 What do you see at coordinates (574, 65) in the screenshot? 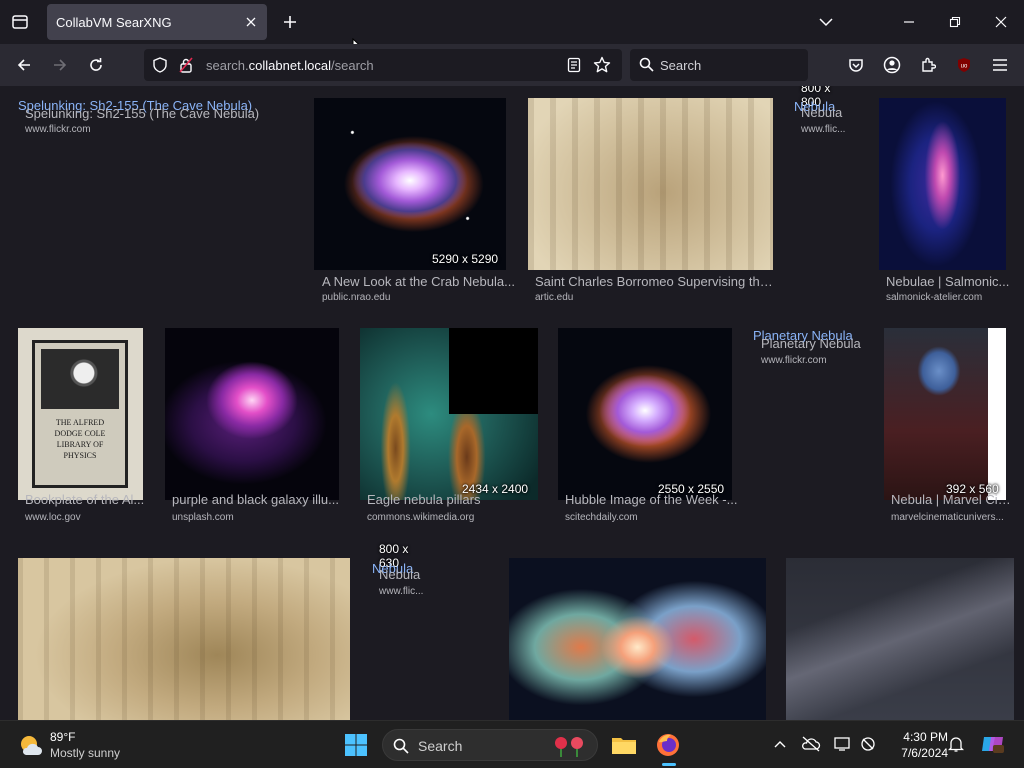
I see `reader-view-icon` at bounding box center [574, 65].